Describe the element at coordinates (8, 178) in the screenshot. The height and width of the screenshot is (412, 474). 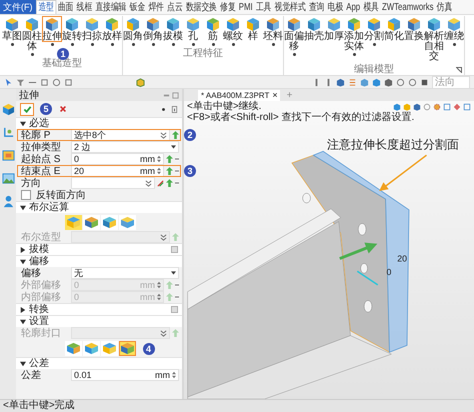
I see `image-icon` at that location.